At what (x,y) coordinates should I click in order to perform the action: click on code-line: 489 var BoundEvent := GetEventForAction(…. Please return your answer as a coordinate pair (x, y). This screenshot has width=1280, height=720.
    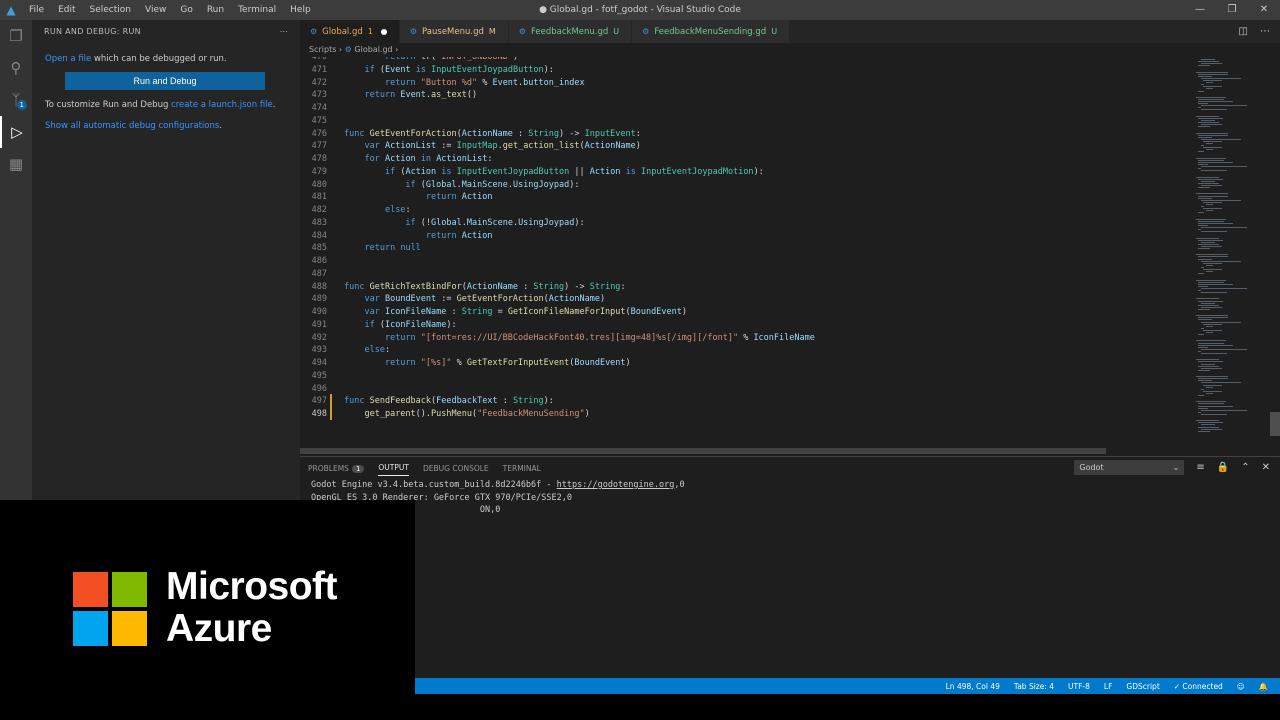
    Looking at the image, I should click on (745, 299).